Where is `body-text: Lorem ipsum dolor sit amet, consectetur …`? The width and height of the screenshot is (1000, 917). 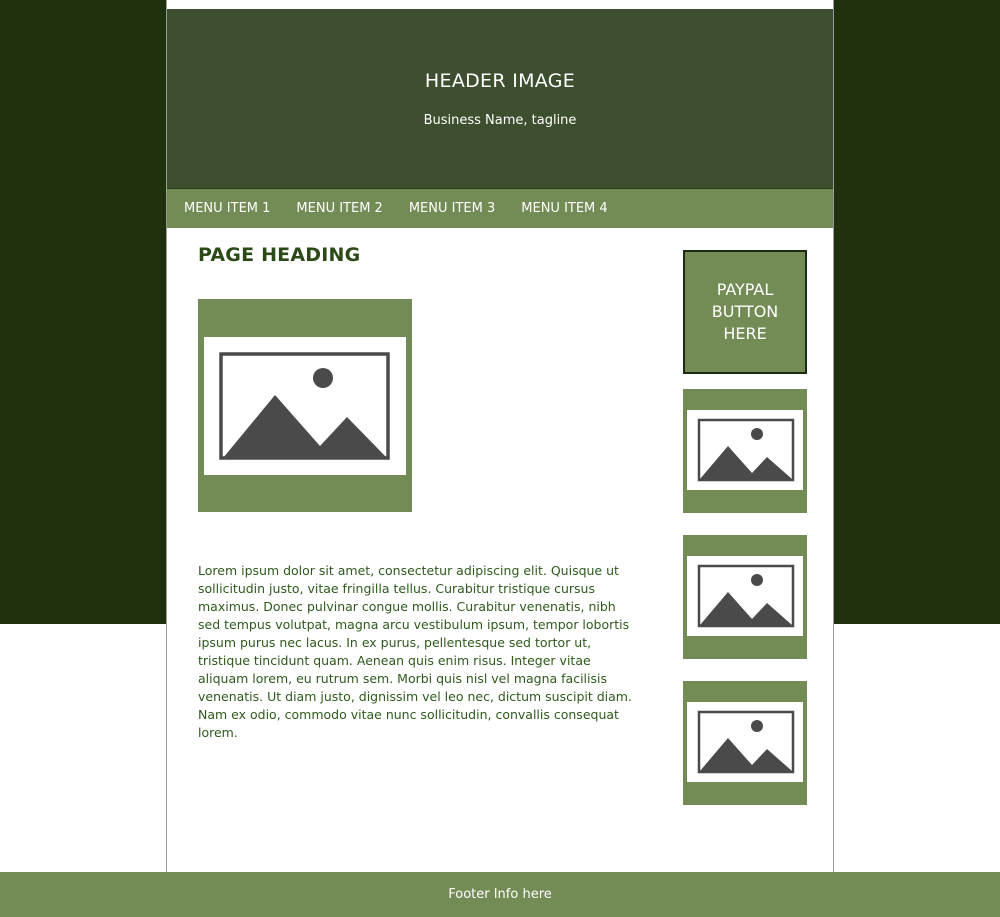
body-text: Lorem ipsum dolor sit amet, consectetur … is located at coordinates (415, 651).